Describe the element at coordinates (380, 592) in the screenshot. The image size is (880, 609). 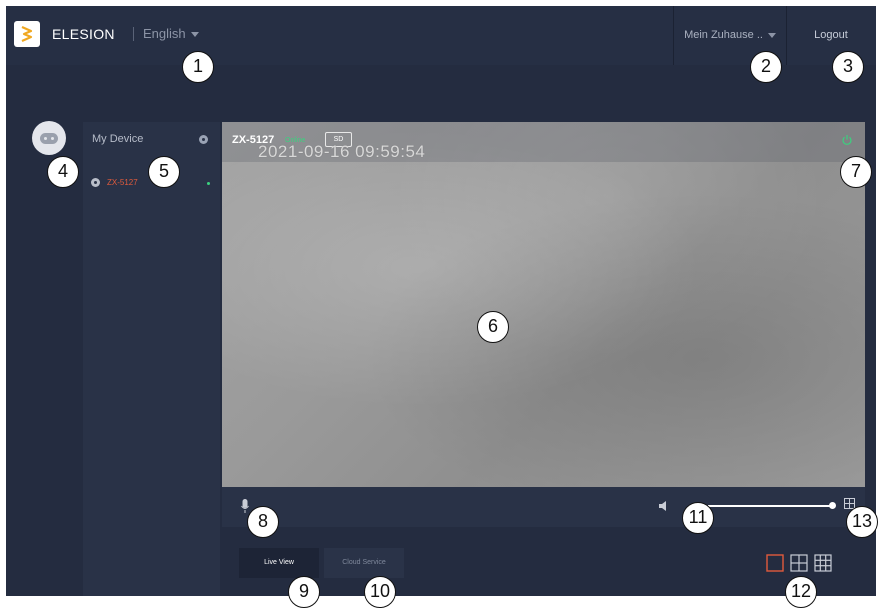
I see `annotation-badge: 10` at that location.